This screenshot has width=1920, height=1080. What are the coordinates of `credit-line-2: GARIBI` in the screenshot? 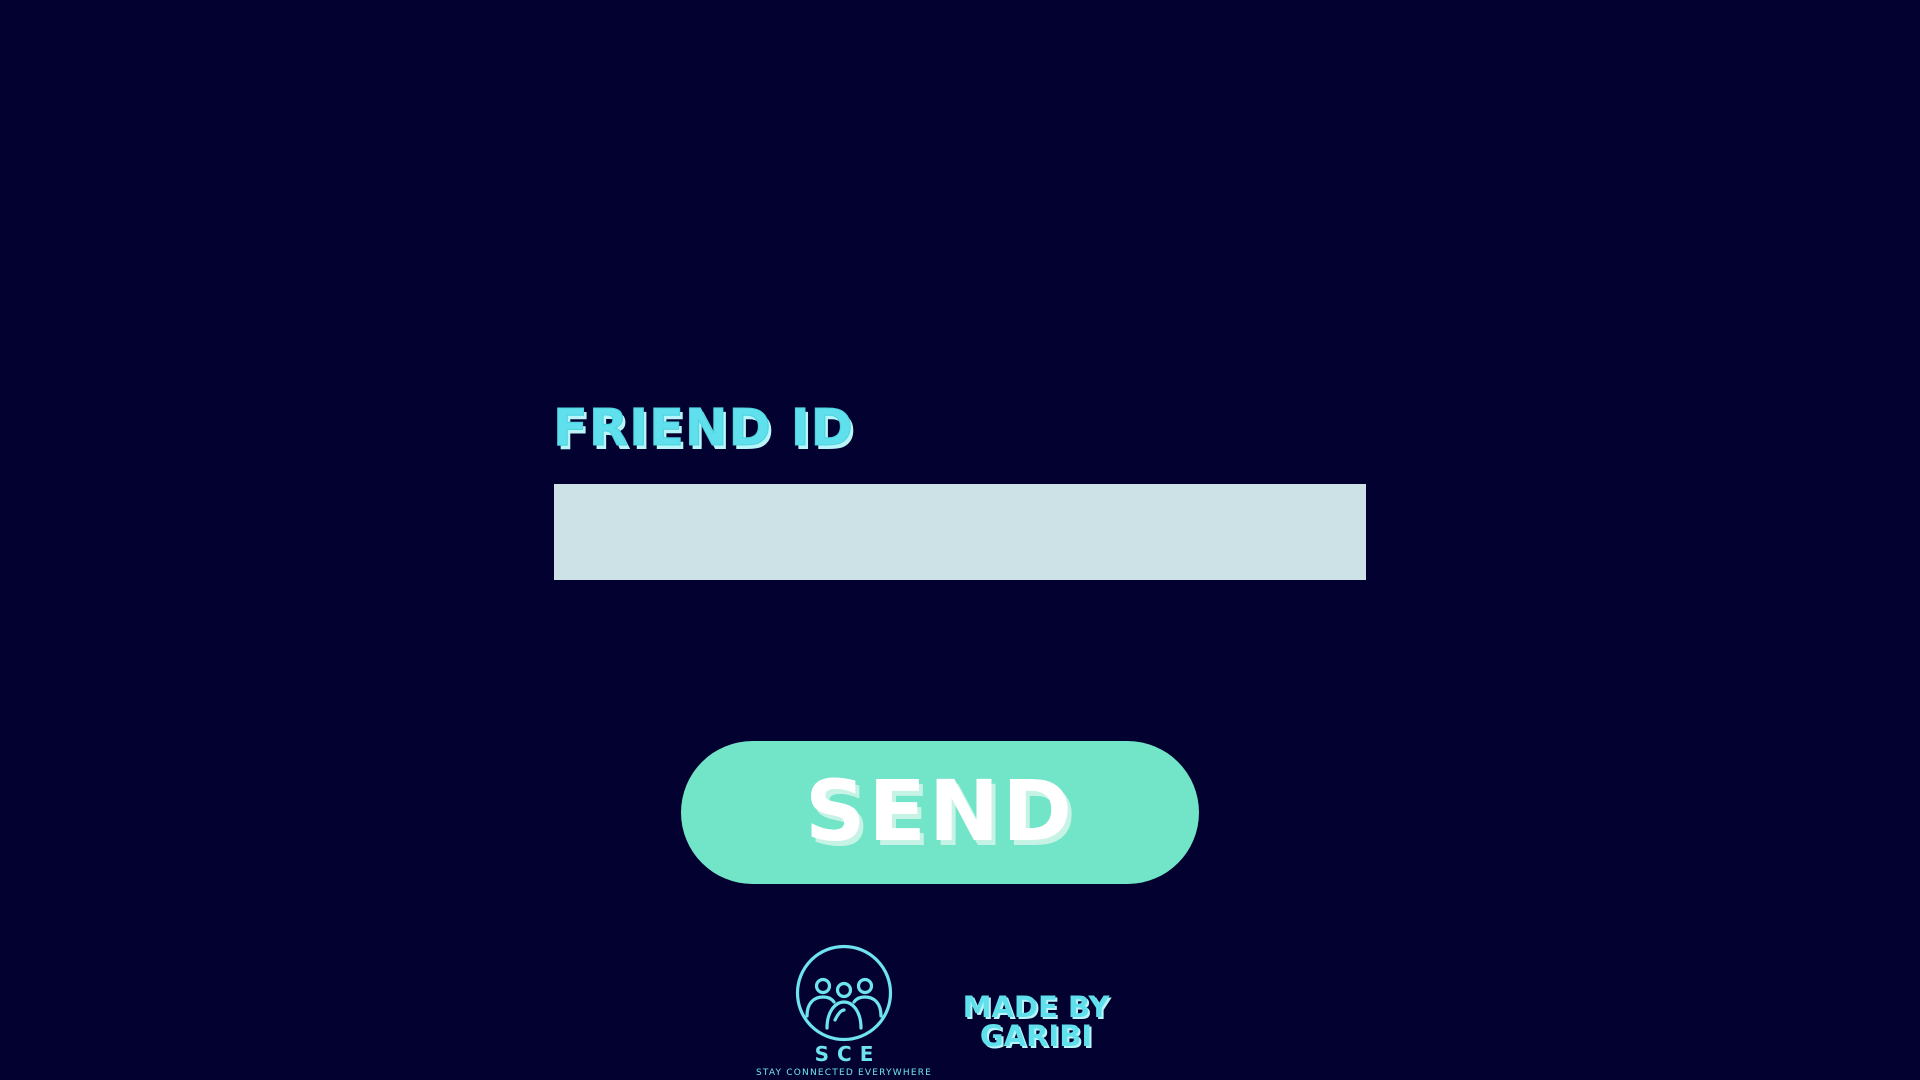 It's located at (1036, 1036).